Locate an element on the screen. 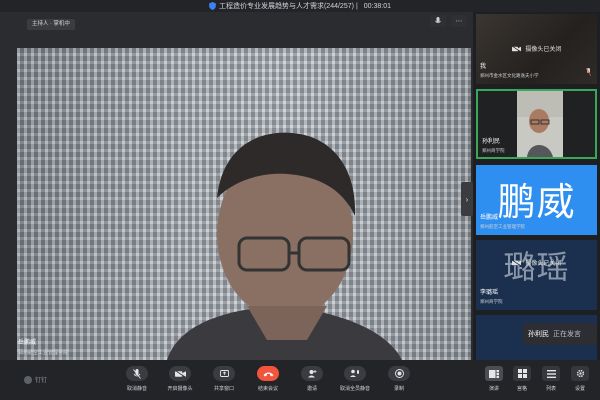 The height and width of the screenshot is (400, 600). hangup-icon is located at coordinates (268, 374).